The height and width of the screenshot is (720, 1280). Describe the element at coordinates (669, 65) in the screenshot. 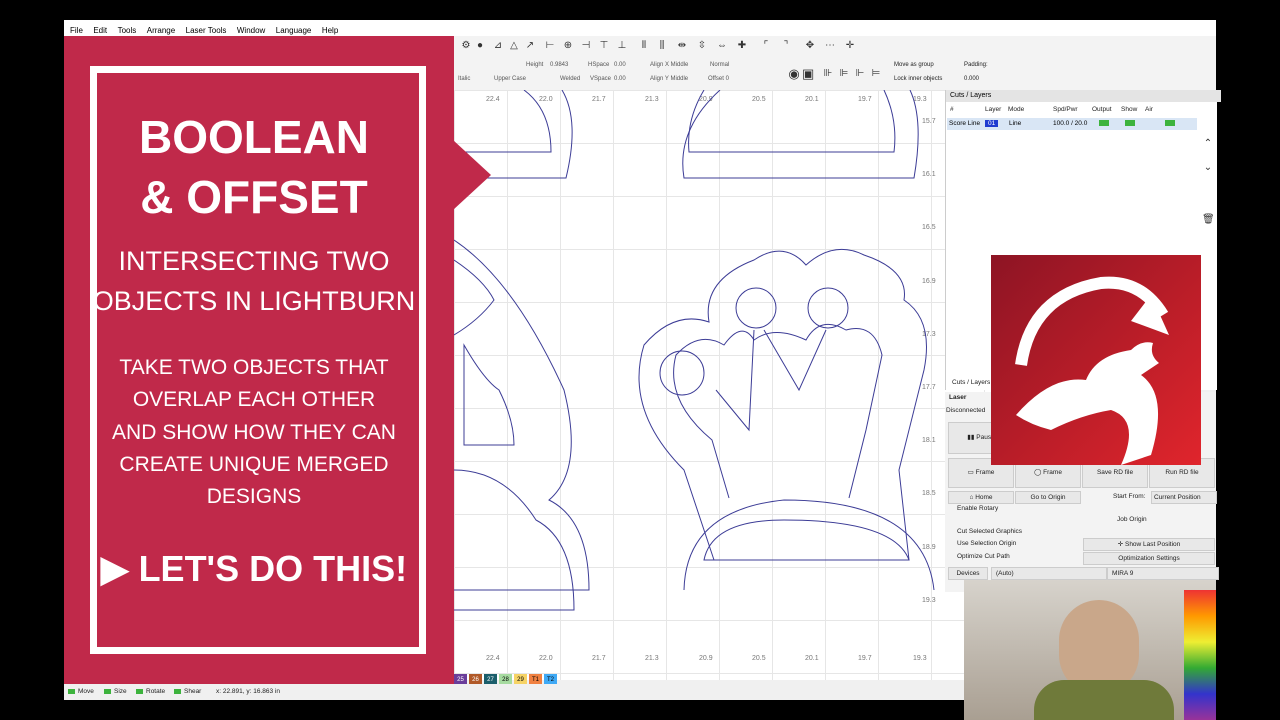

I see `align-x: Align X Middle` at that location.